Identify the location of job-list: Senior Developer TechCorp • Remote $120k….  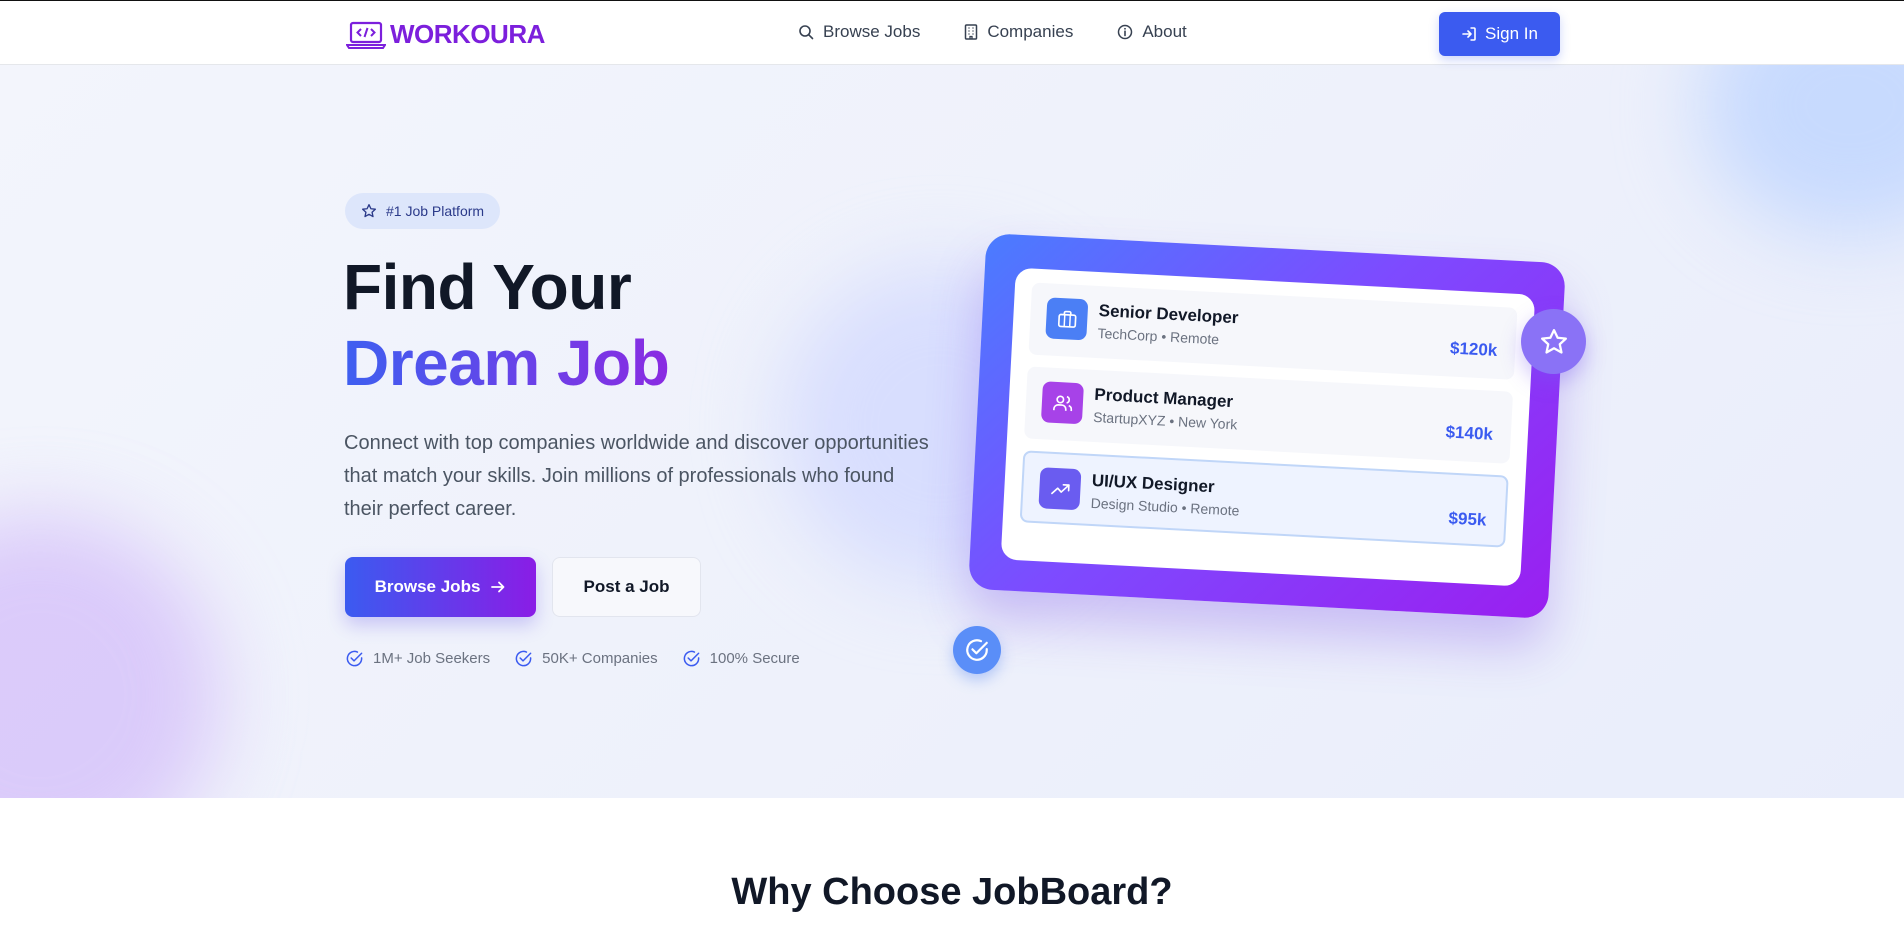
(1268, 427).